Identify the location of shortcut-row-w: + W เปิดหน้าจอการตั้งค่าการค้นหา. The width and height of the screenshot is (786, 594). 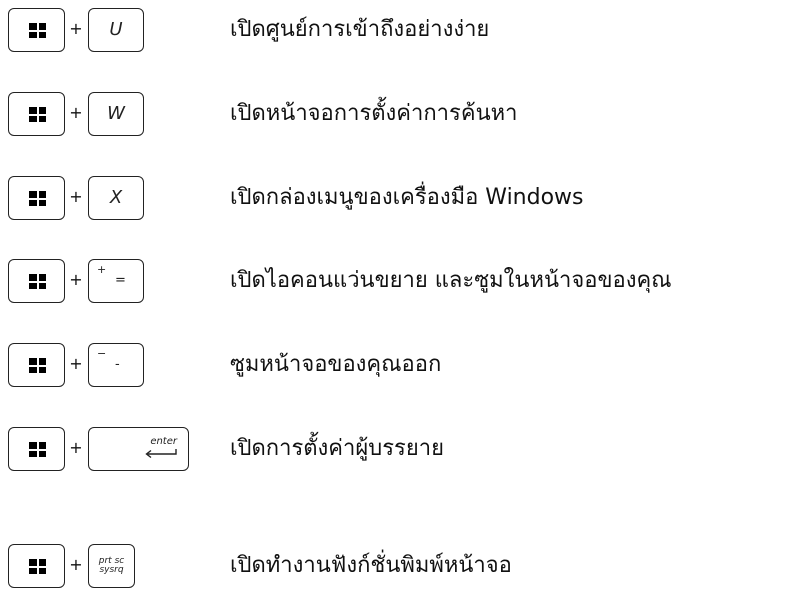
(393, 114).